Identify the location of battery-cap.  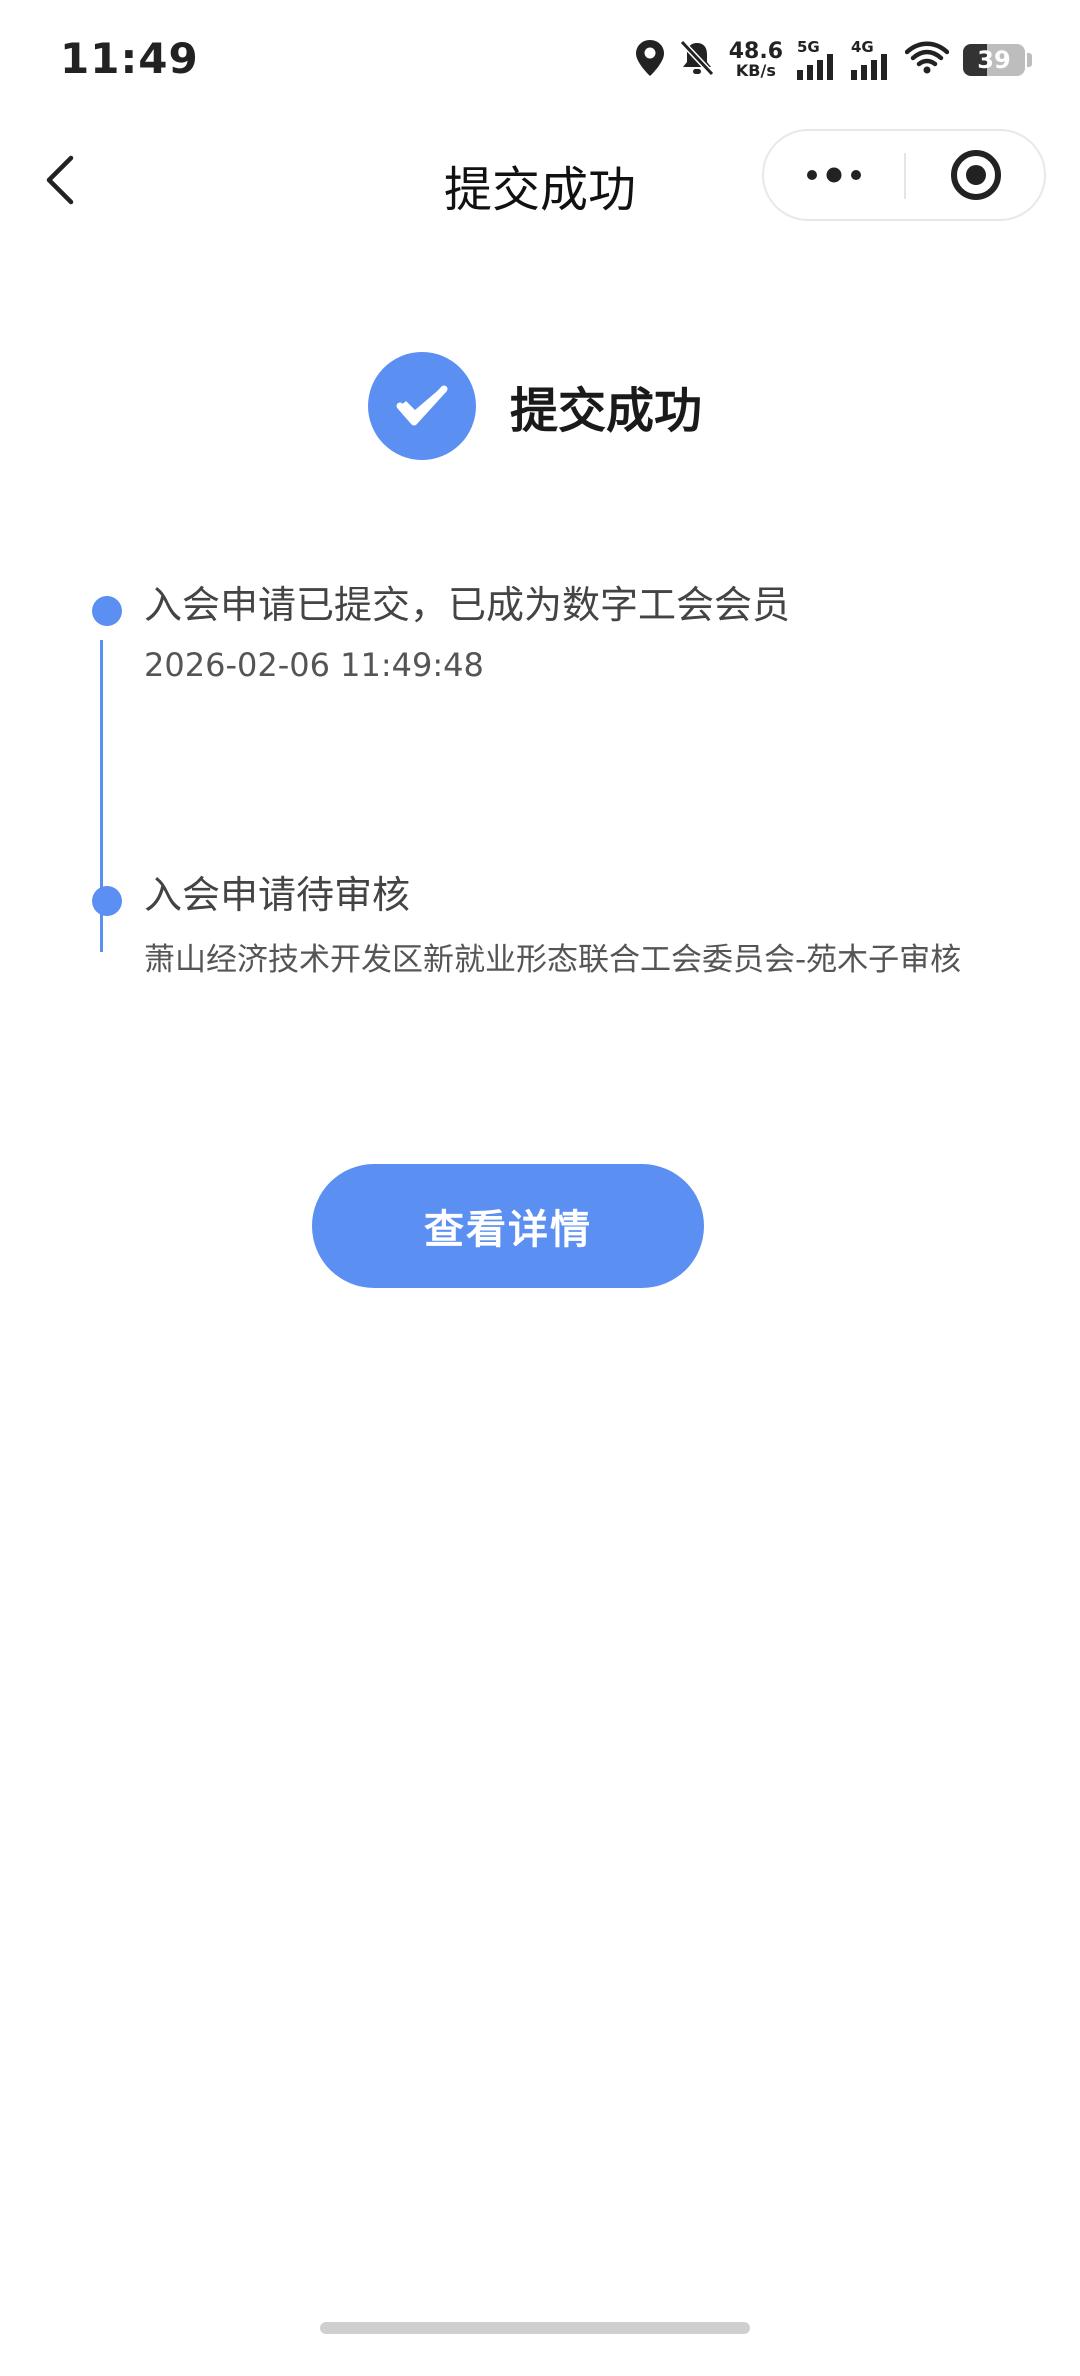
(1029, 60).